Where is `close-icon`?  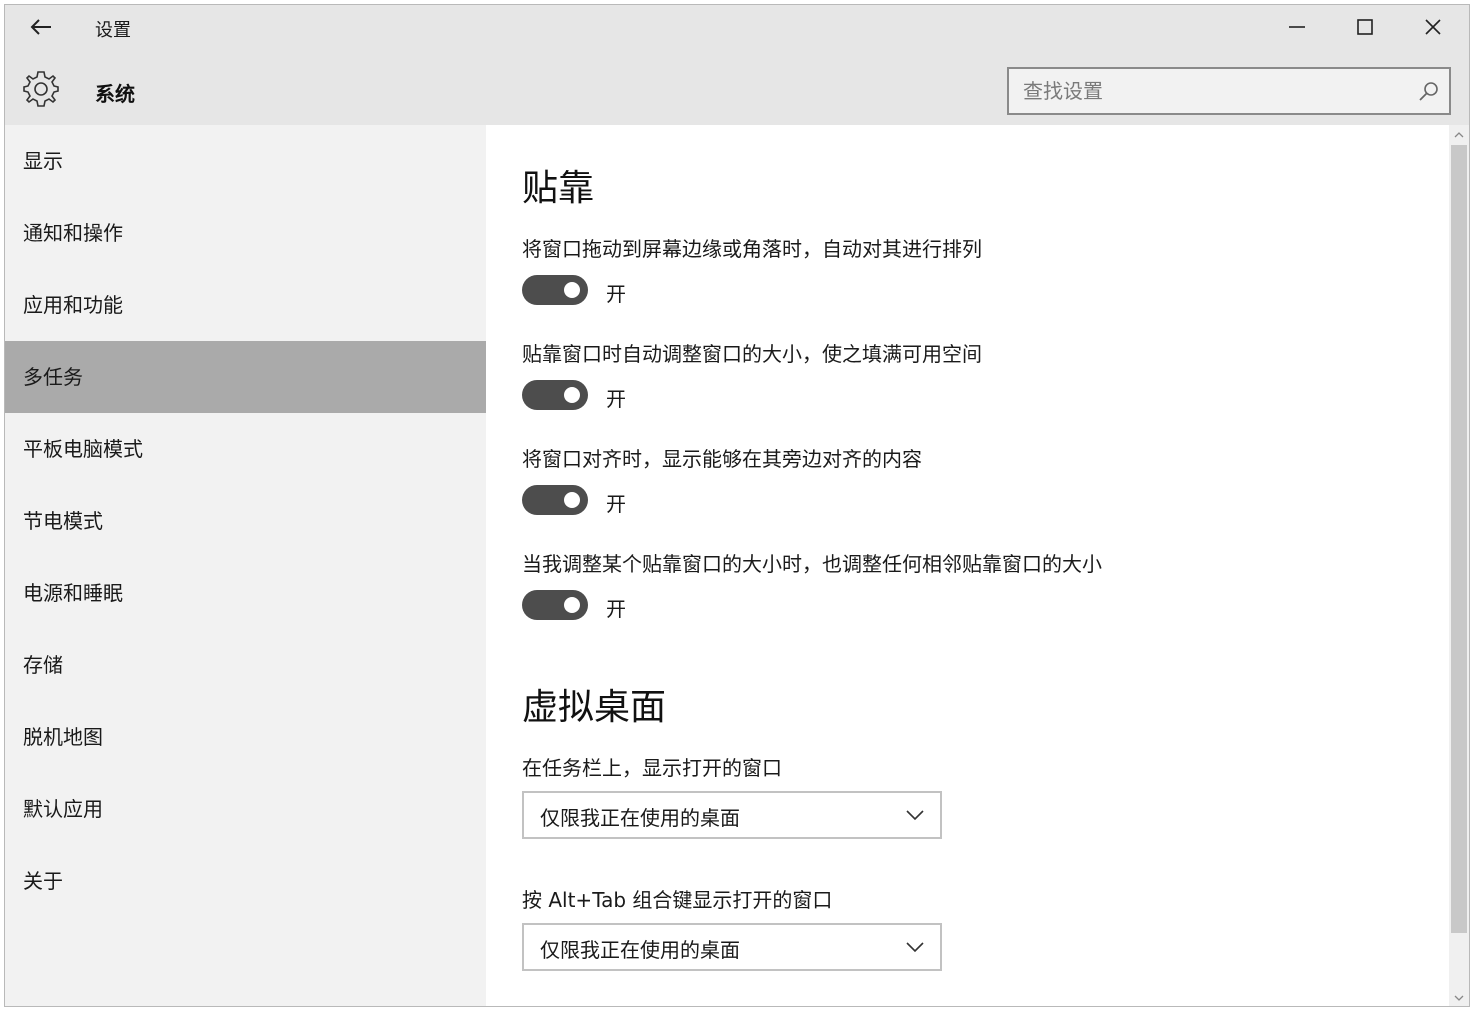 close-icon is located at coordinates (1433, 27).